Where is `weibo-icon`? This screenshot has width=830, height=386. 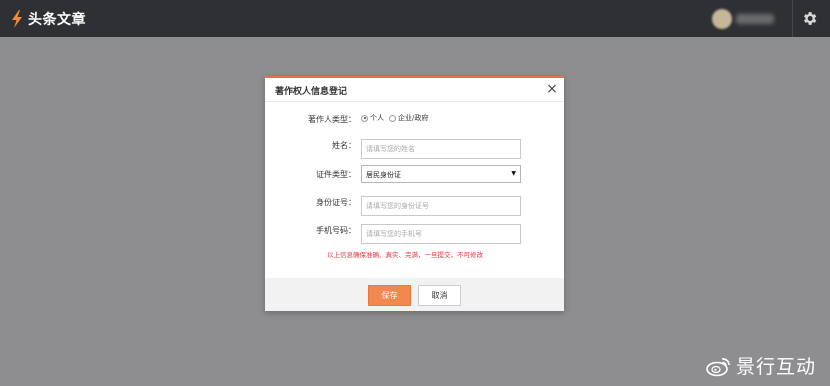 weibo-icon is located at coordinates (718, 366).